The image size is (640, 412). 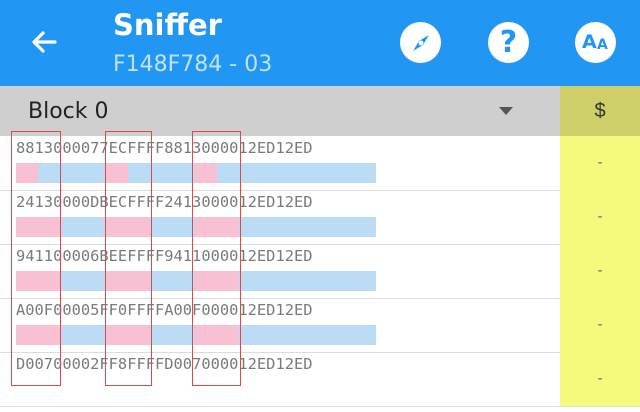 I want to click on block-selector-value: Block 0, so click(x=68, y=111).